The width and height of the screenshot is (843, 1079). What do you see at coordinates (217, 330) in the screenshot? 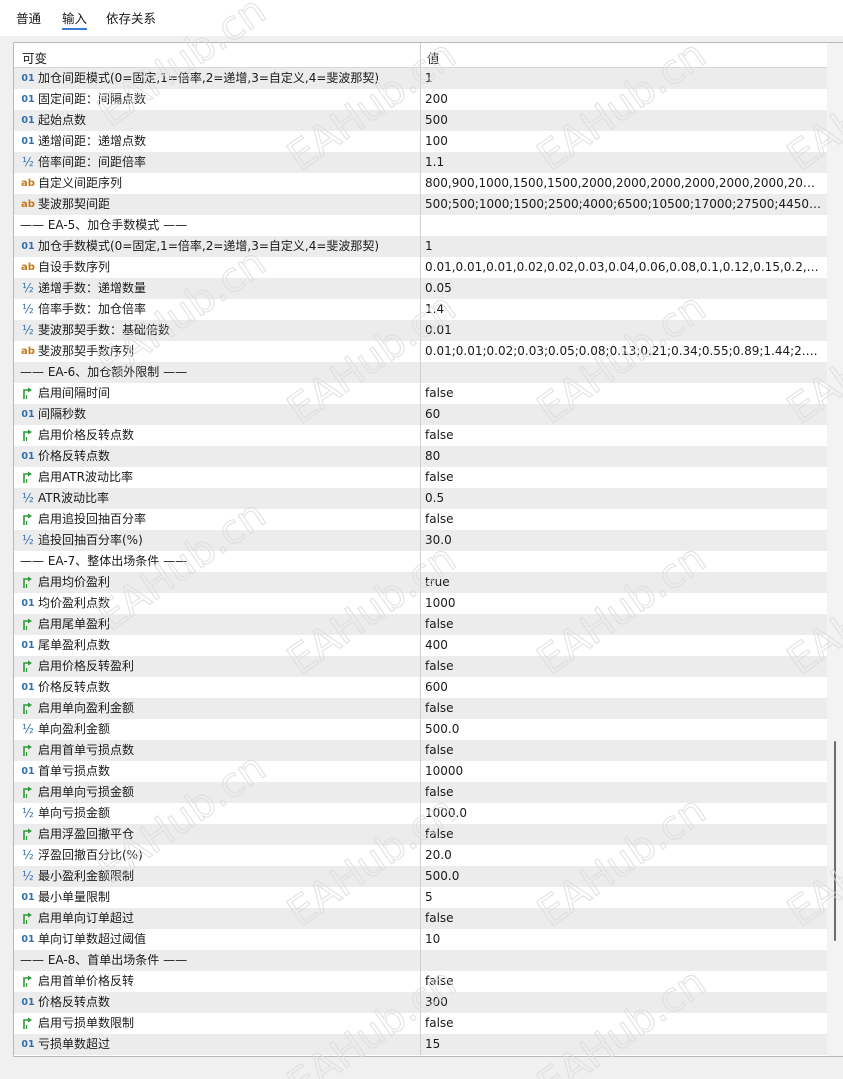
I see `variable-cell: ½ 斐波那契手数：基础倍数` at bounding box center [217, 330].